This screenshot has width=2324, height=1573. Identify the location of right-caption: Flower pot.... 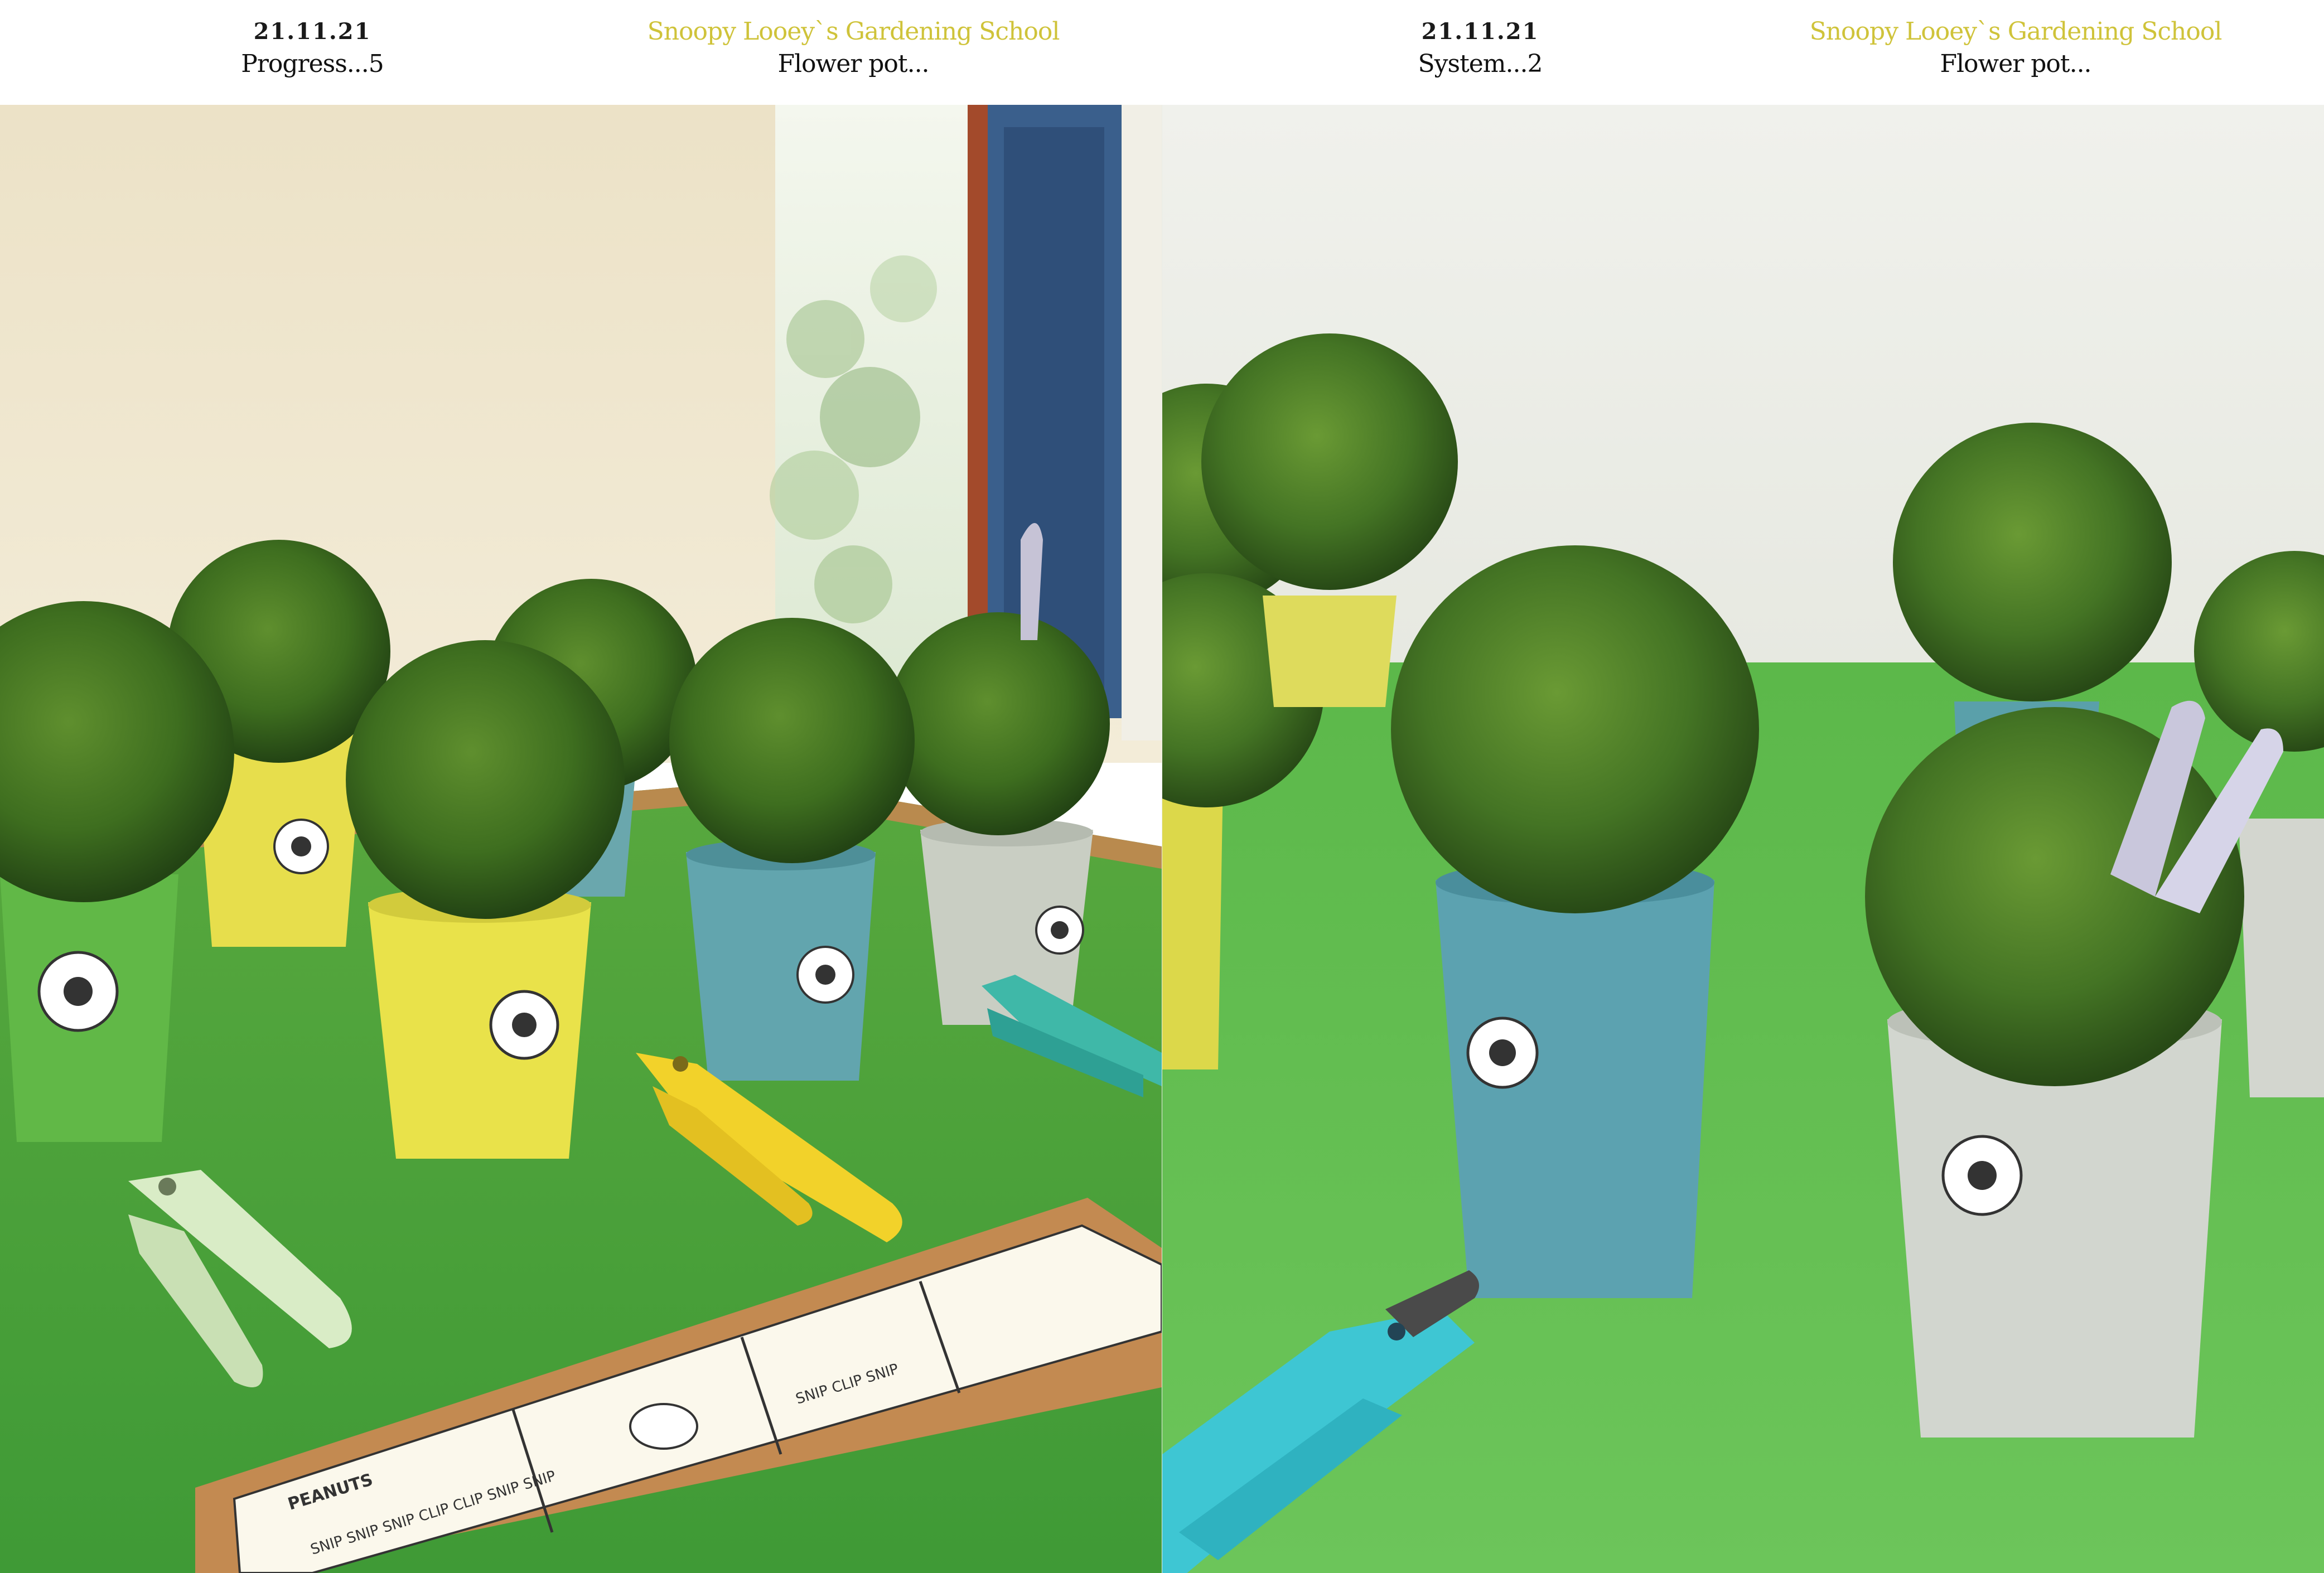
(2015, 64).